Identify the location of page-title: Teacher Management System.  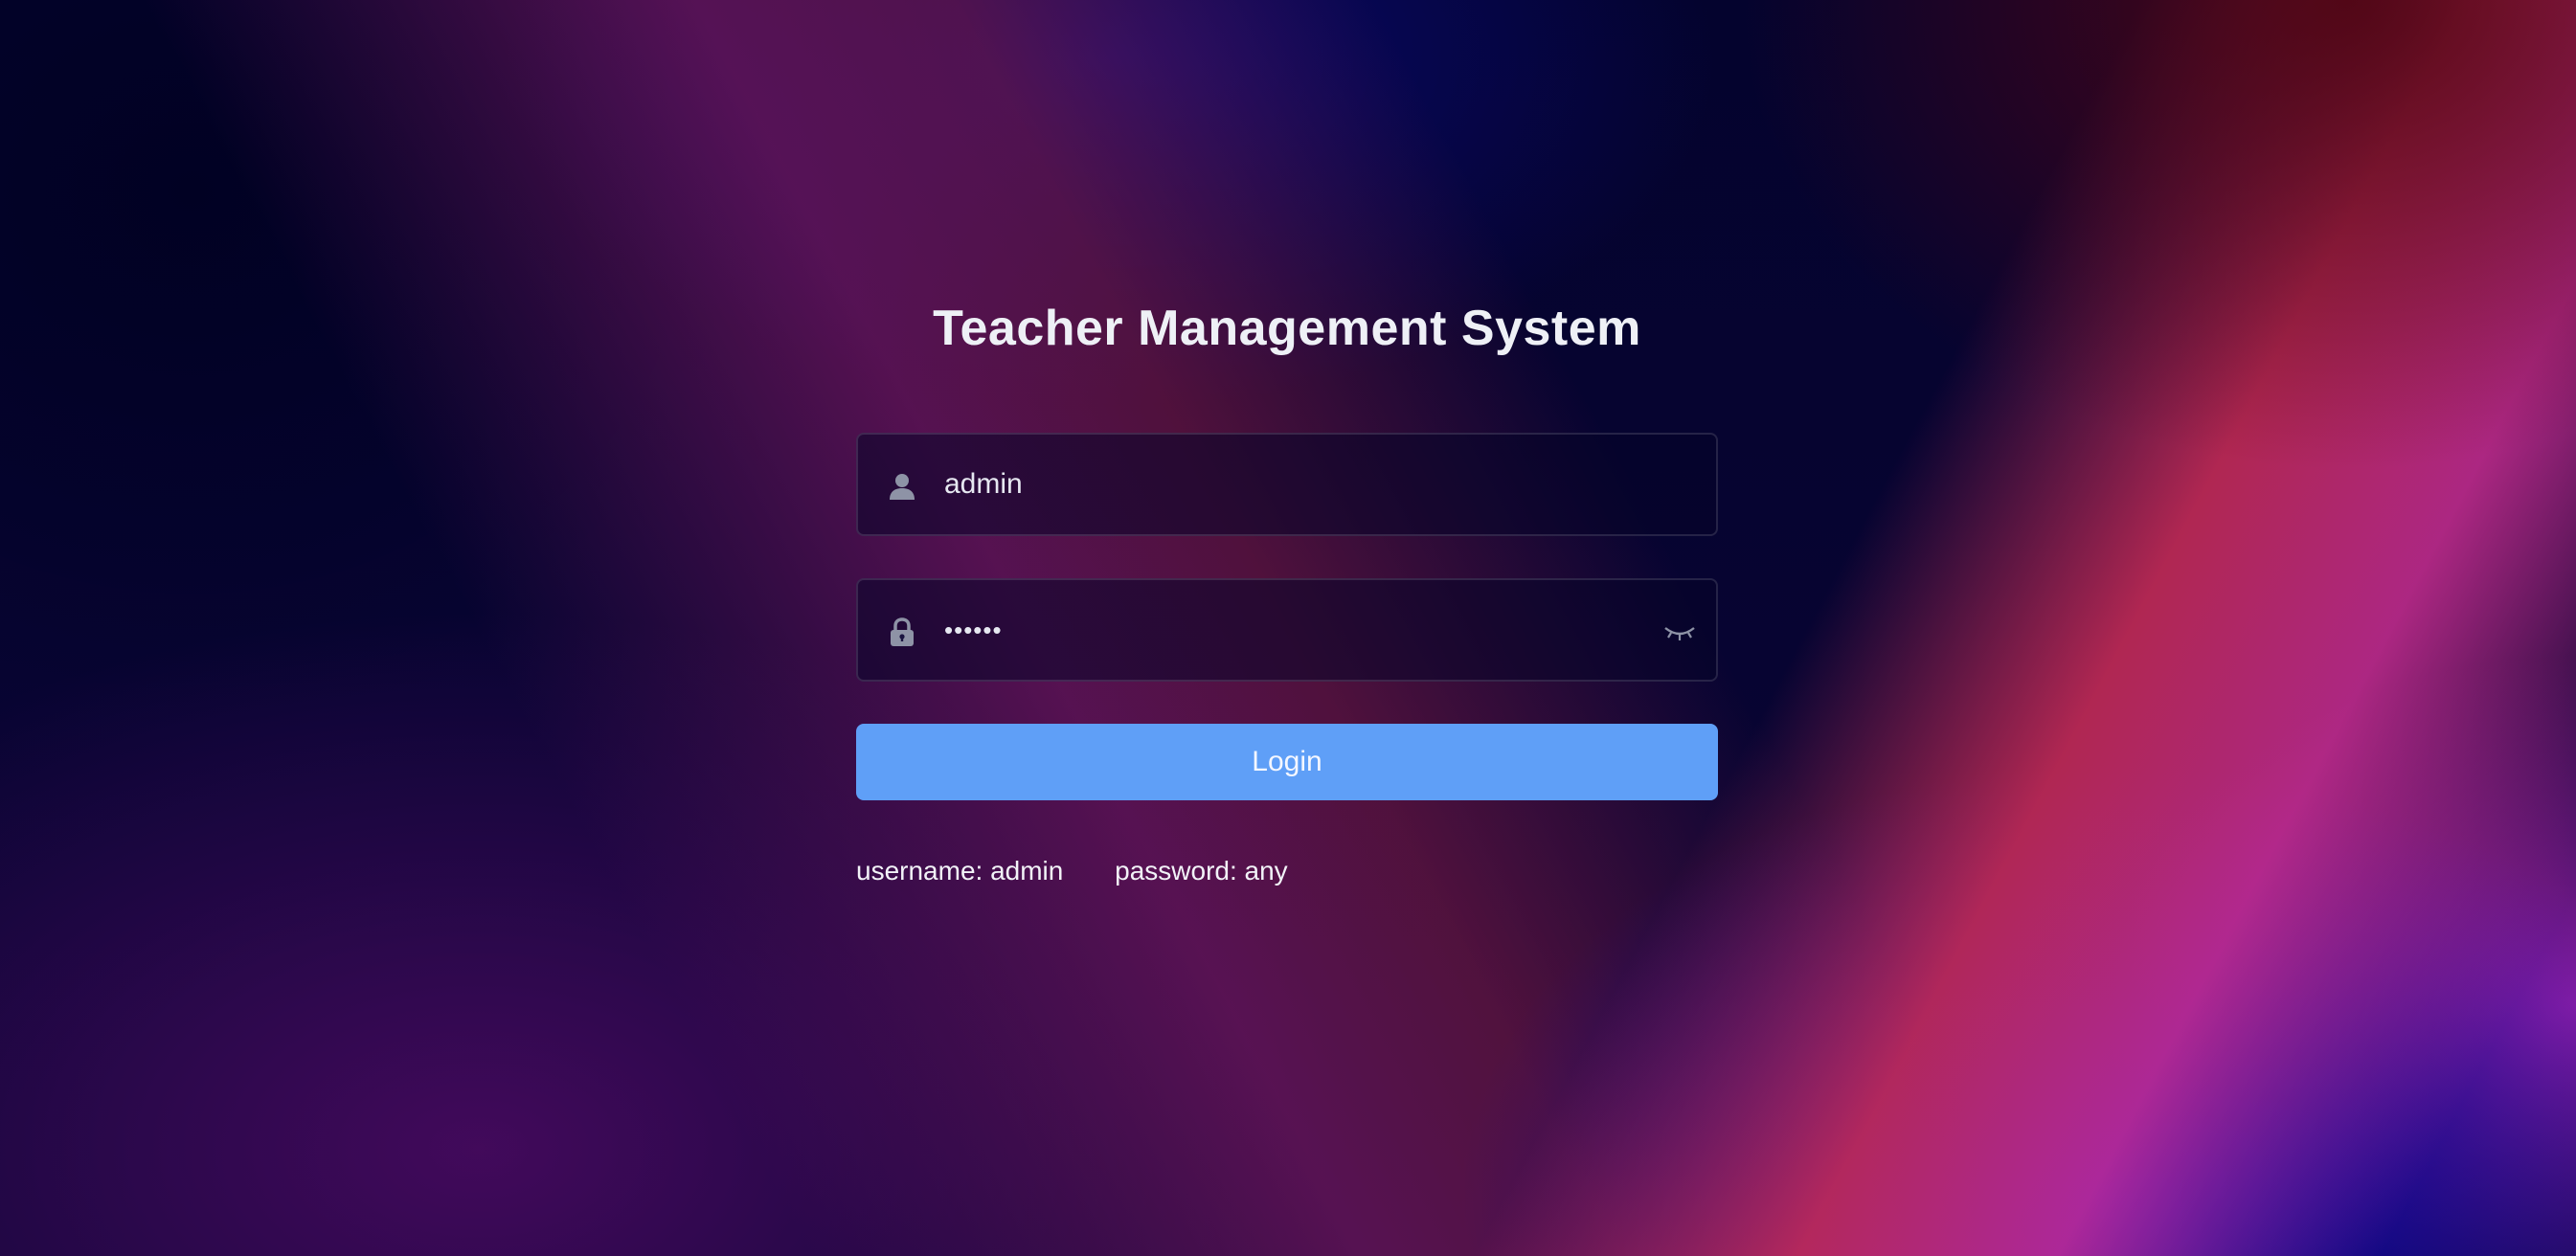
(1287, 328).